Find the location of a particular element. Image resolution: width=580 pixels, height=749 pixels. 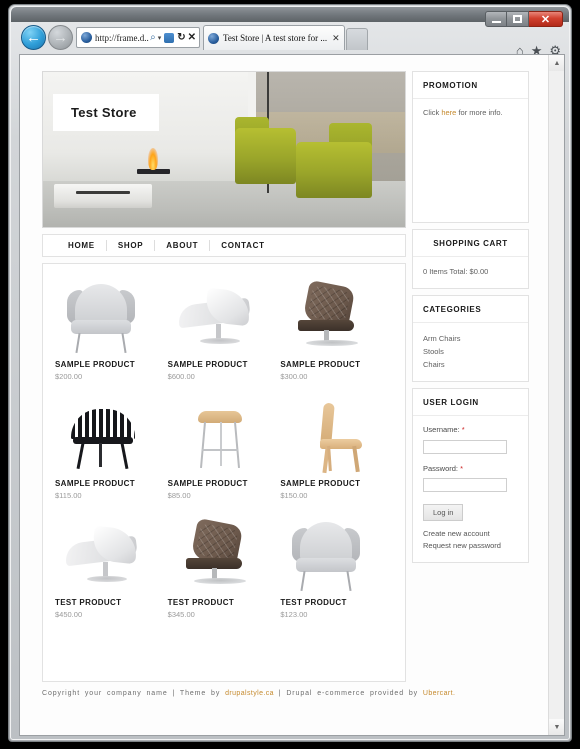

product-card: SAMPLE PRODUCT $115.00 is located at coordinates (109, 449).